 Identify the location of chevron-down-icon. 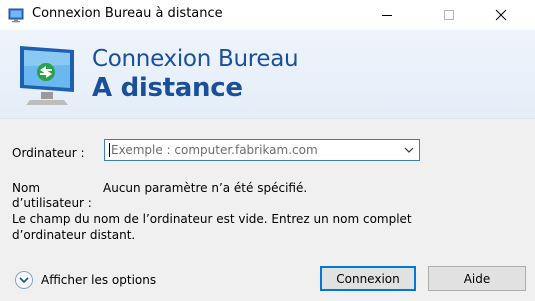
(409, 150).